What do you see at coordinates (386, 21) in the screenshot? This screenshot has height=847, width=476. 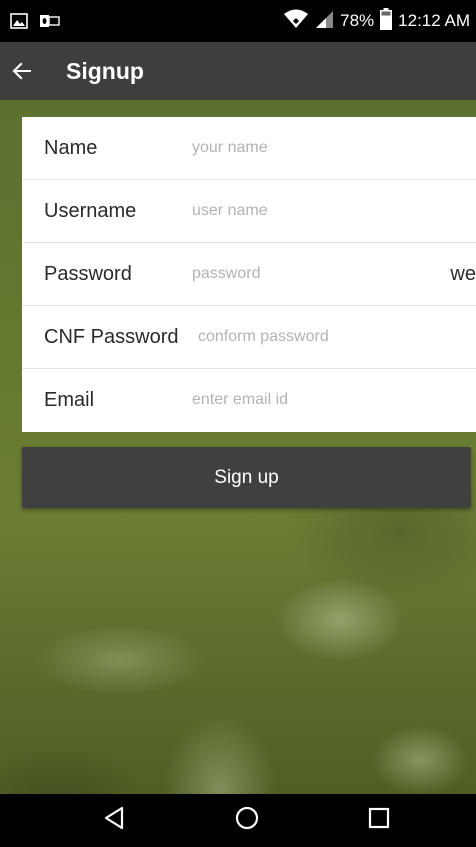 I see `battery-icon` at bounding box center [386, 21].